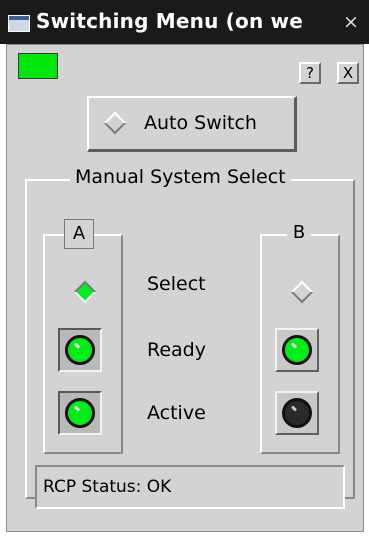 The height and width of the screenshot is (536, 369). I want to click on system-b-ready-indicator, so click(297, 350).